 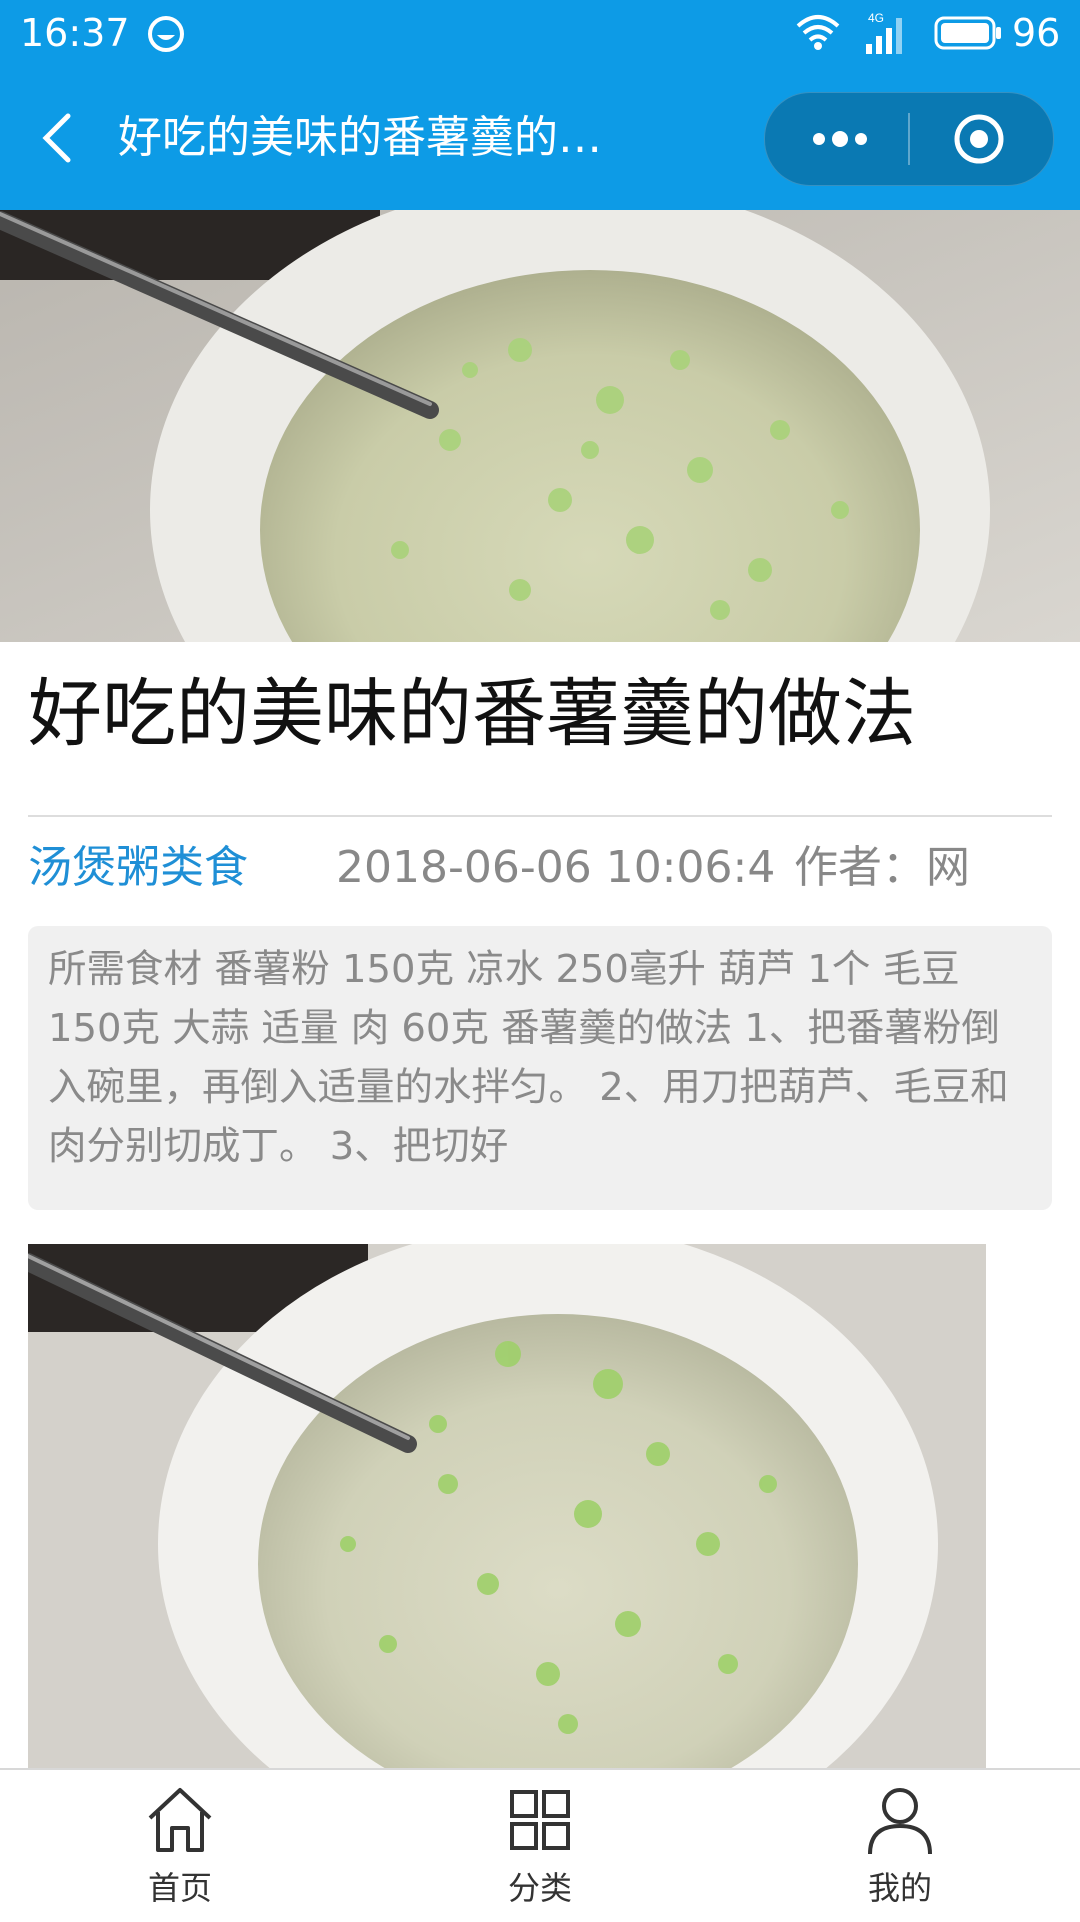 I want to click on article-title: 好吃的美味的番薯羹的做法, so click(x=472, y=714).